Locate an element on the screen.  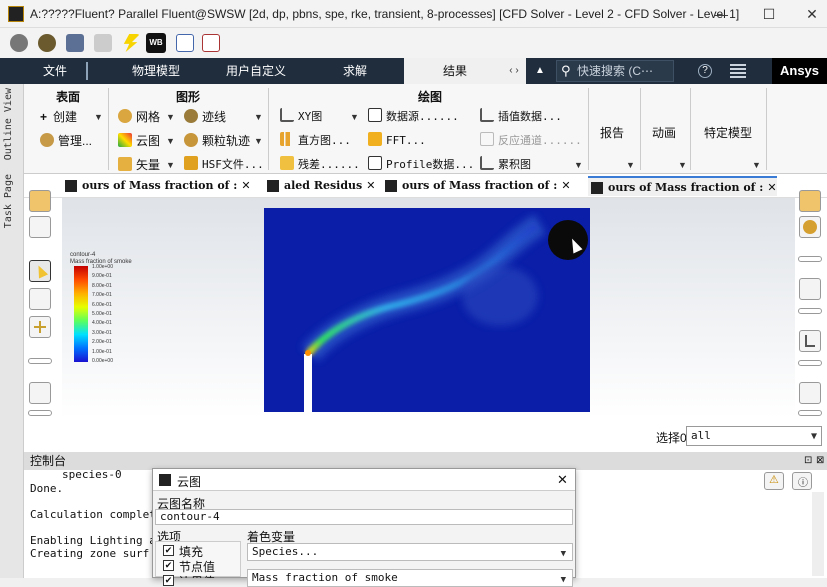
rotate-icon is located at coordinates (40, 299).